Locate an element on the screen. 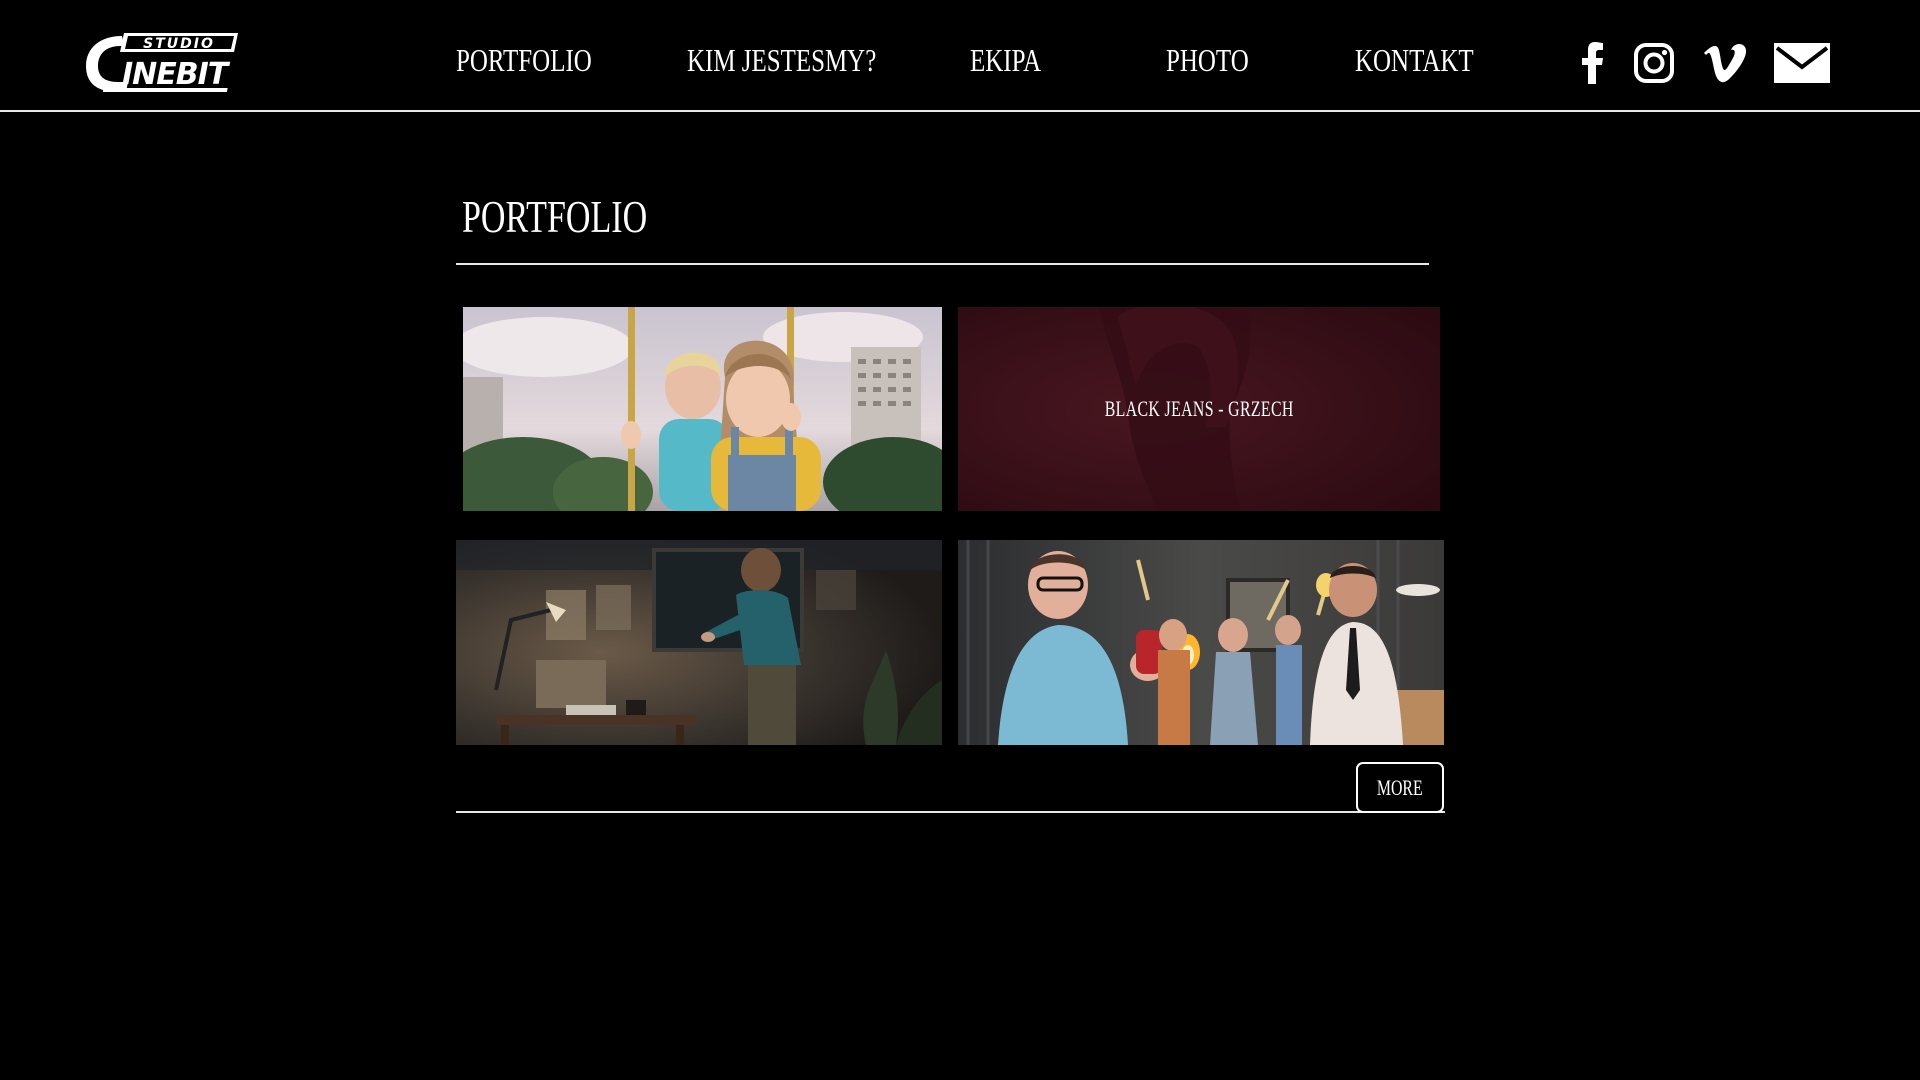 This screenshot has width=1920, height=1080. children-on-swing-image is located at coordinates (702, 409).